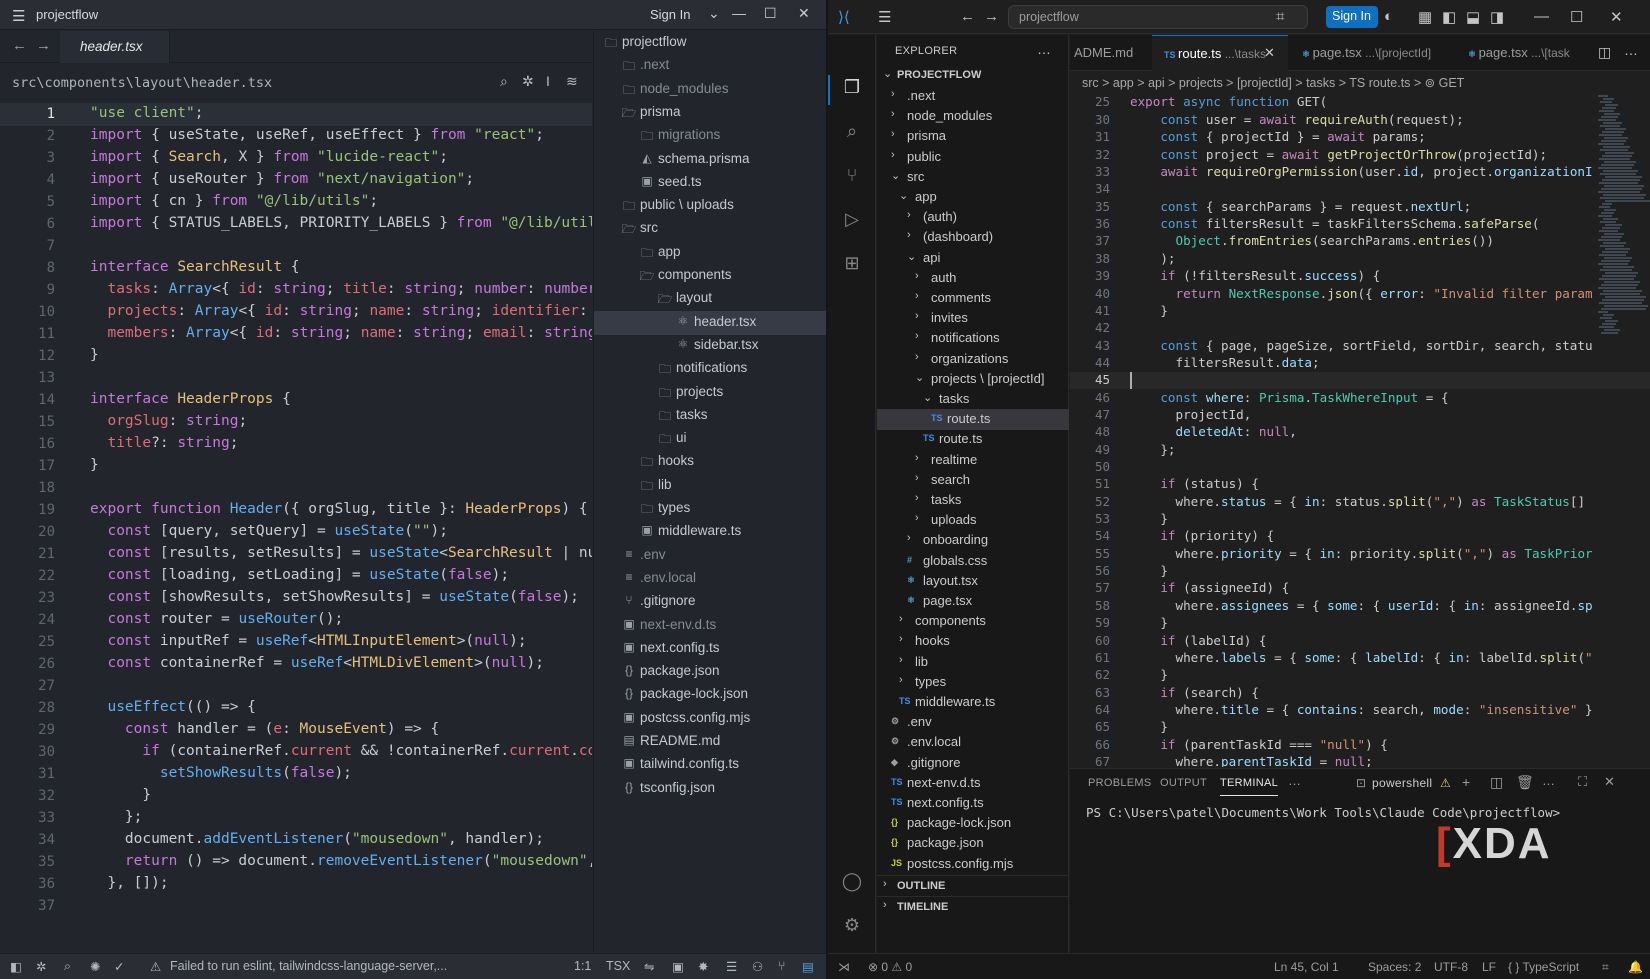 The width and height of the screenshot is (1650, 979). I want to click on tree-folder: 🗀 migrations, so click(710, 136).